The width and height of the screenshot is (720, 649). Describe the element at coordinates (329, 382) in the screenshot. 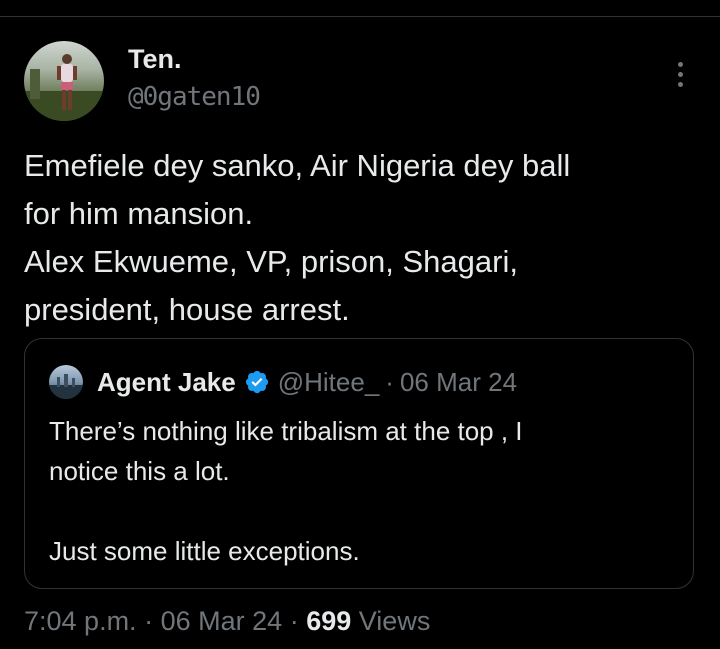

I see `quoted-author-handle: @Hitee_` at that location.